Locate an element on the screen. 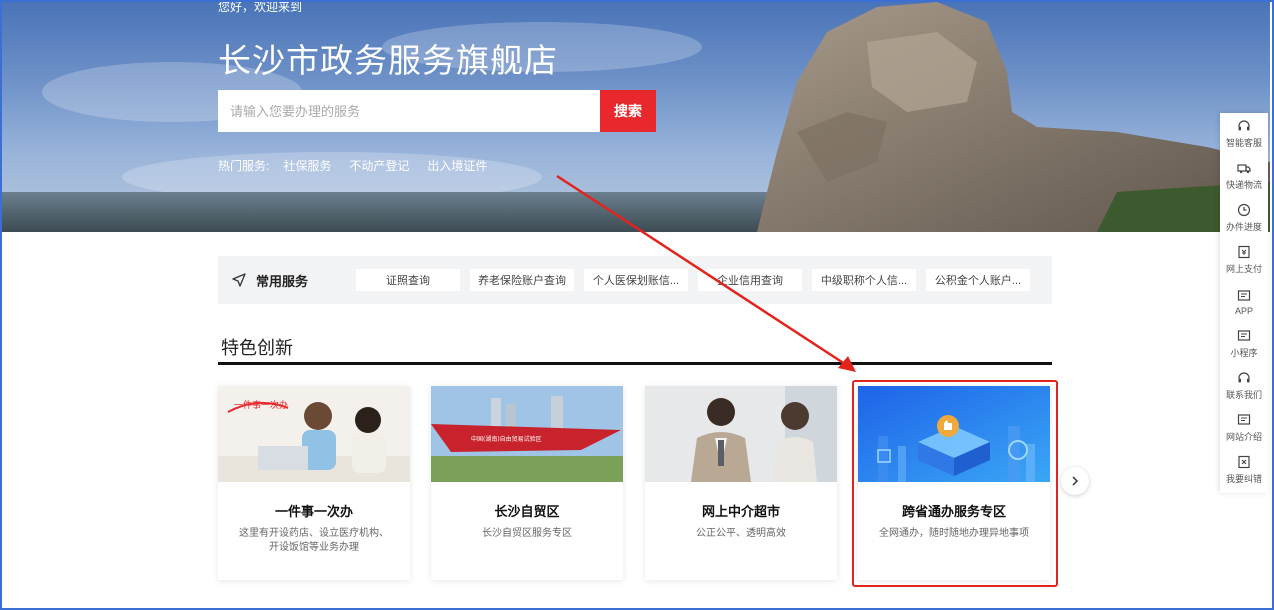 This screenshot has height=610, width=1274. common-services-label: 常用服务 is located at coordinates (282, 281).